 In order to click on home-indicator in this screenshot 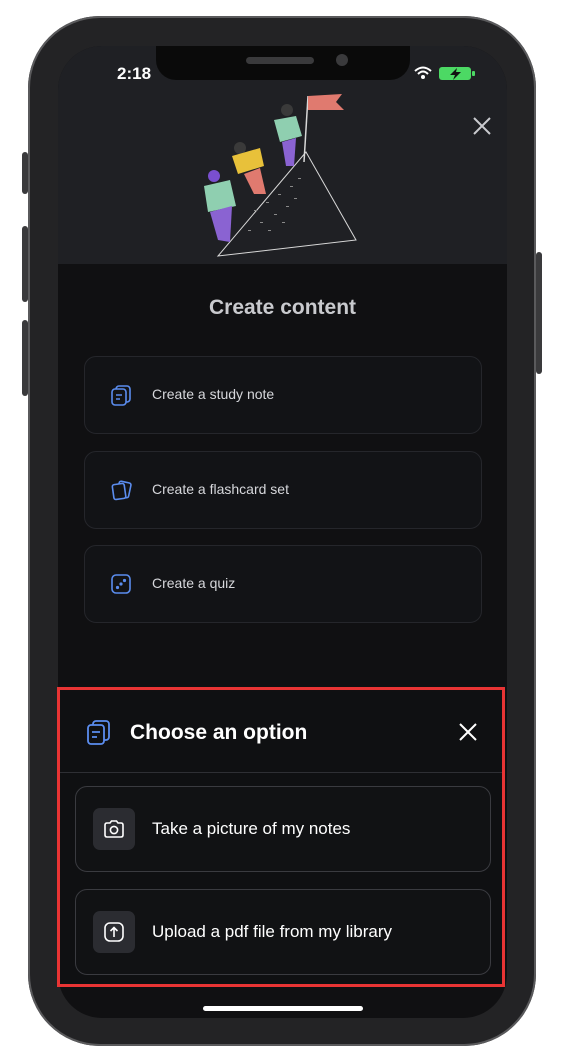, I will do `click(283, 1008)`.